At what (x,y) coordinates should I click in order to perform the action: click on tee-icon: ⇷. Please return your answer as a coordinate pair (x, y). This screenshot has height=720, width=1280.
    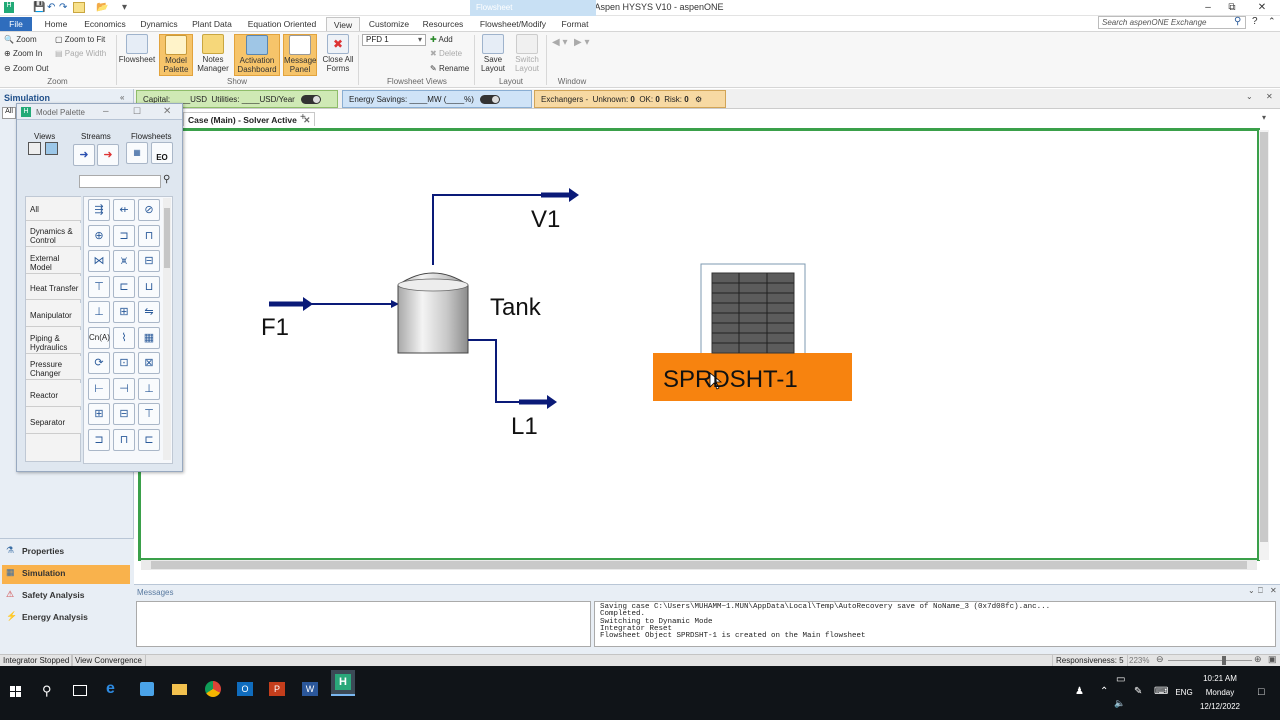
    Looking at the image, I should click on (124, 210).